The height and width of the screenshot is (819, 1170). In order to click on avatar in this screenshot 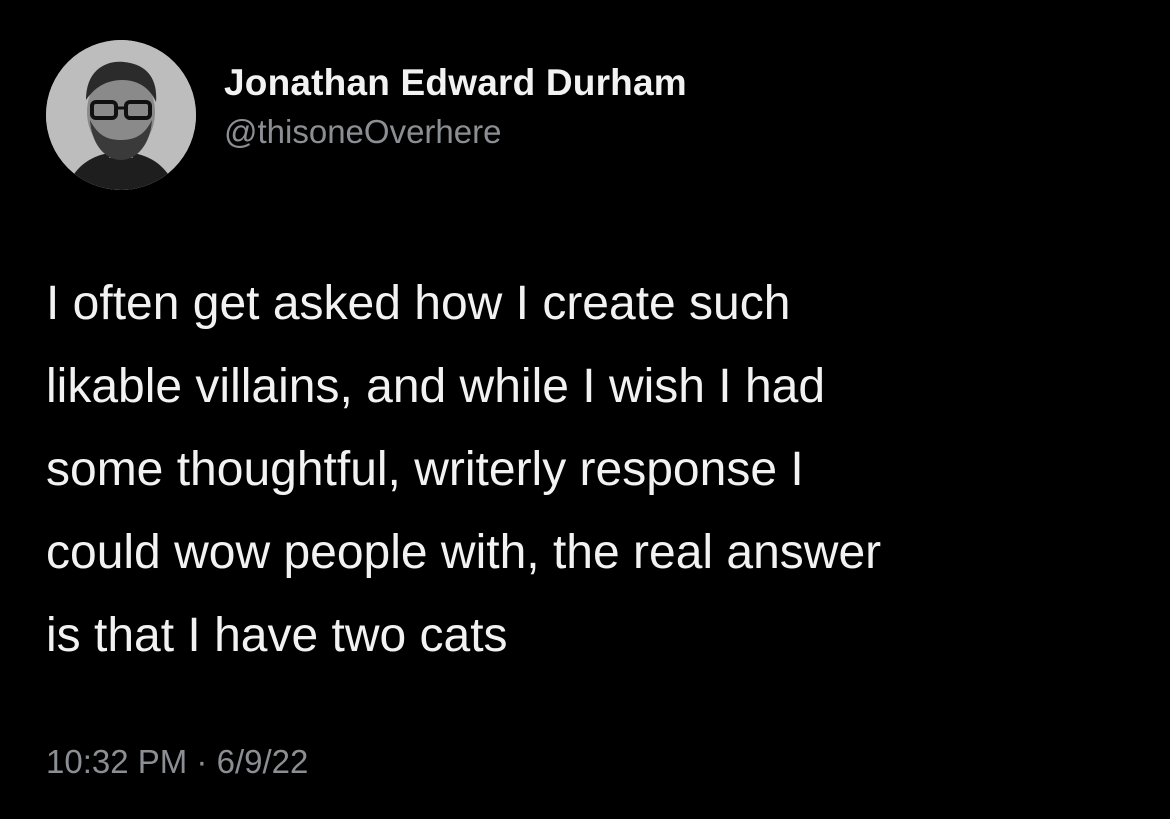, I will do `click(121, 115)`.